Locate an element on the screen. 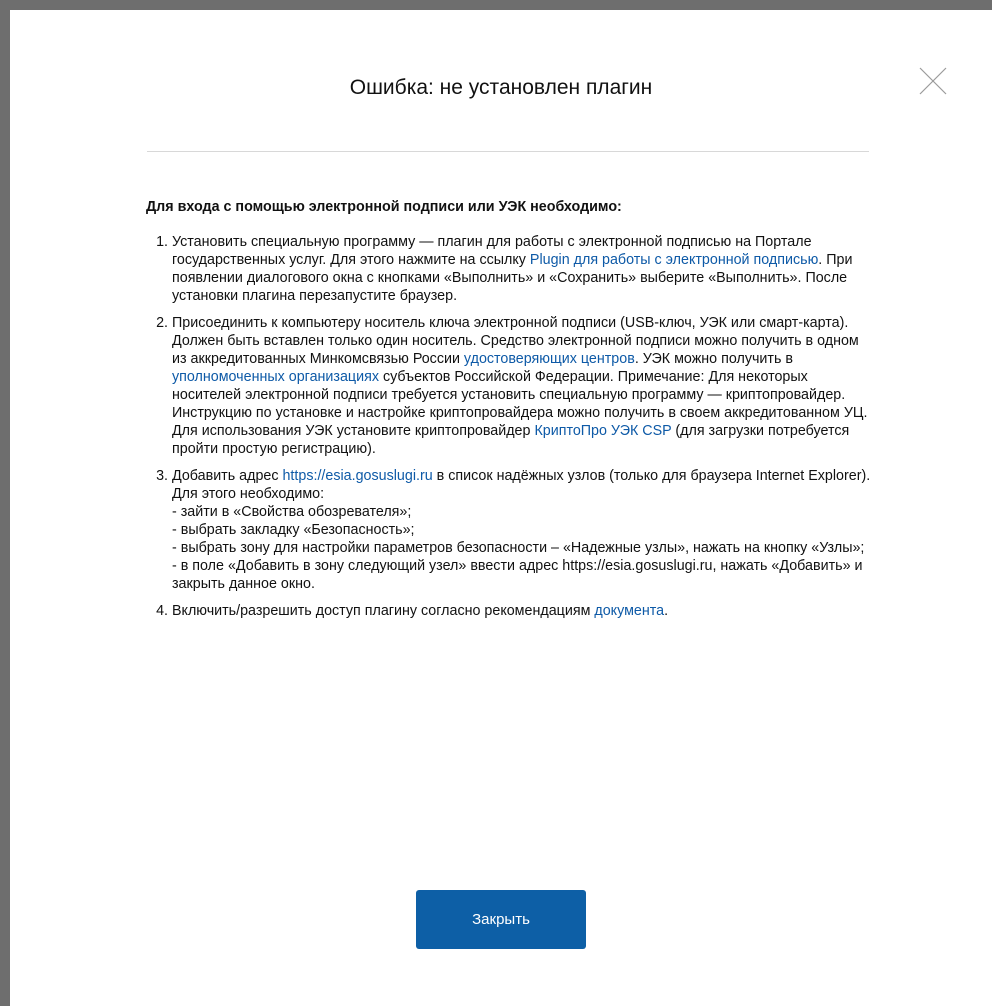 This screenshot has height=1006, width=992. document-link: документа is located at coordinates (629, 611).